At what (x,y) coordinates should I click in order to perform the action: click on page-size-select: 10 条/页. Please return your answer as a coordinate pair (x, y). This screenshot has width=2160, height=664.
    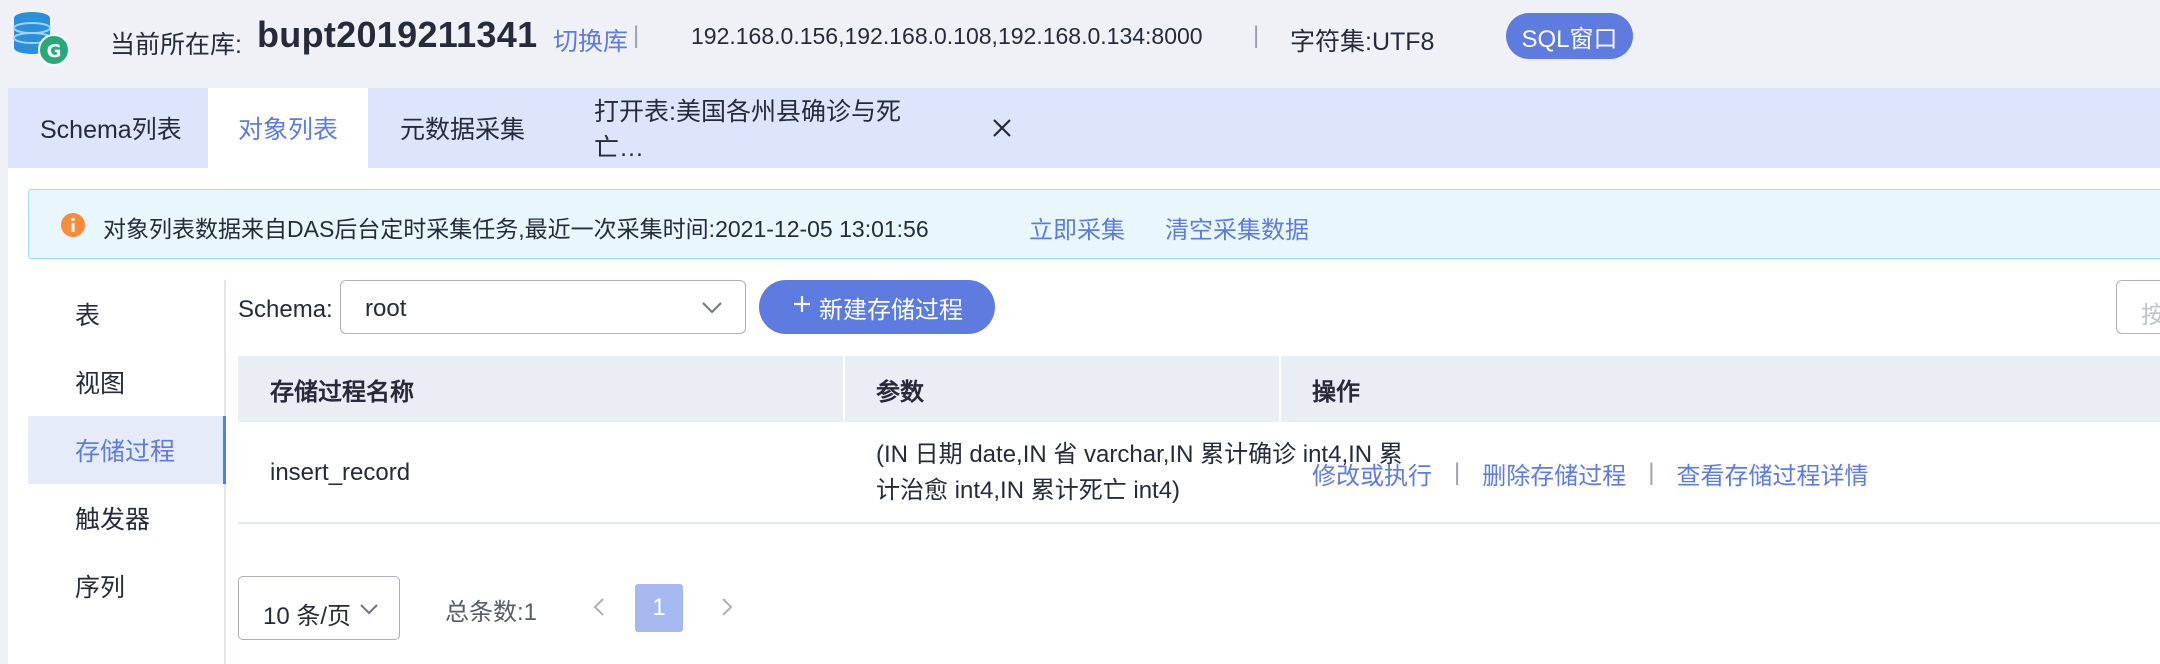
    Looking at the image, I should click on (319, 608).